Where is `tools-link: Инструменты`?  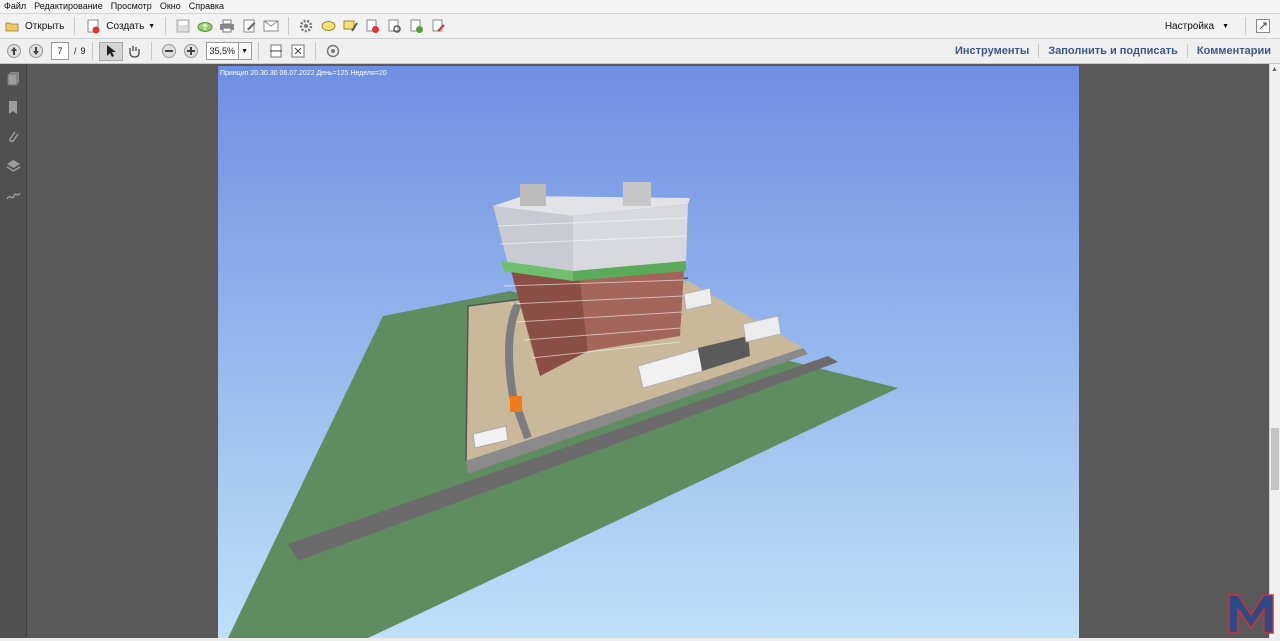
tools-link: Инструменты is located at coordinates (992, 51).